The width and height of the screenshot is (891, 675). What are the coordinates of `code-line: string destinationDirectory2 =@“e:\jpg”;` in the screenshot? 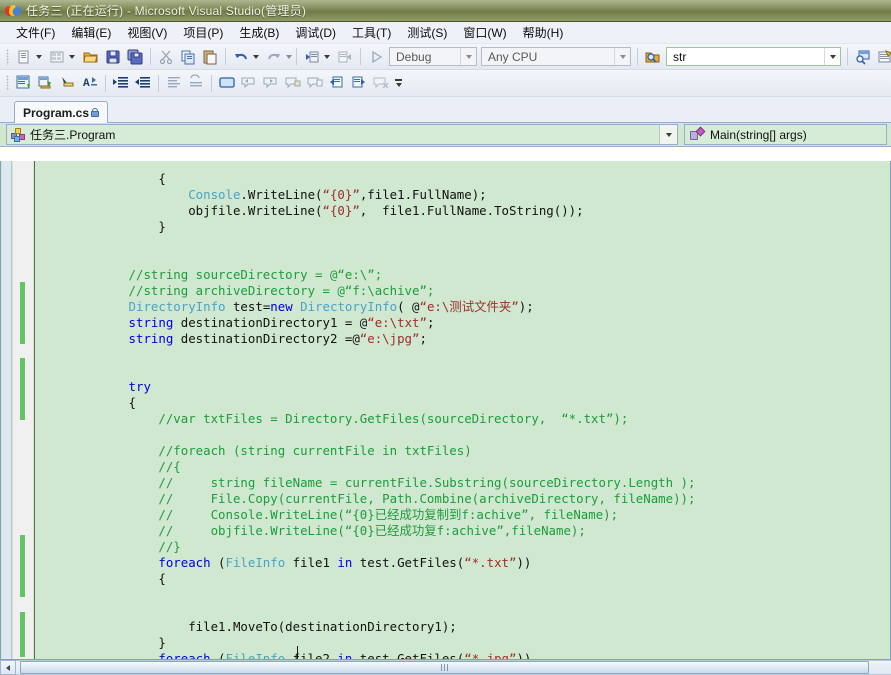 It's located at (277, 338).